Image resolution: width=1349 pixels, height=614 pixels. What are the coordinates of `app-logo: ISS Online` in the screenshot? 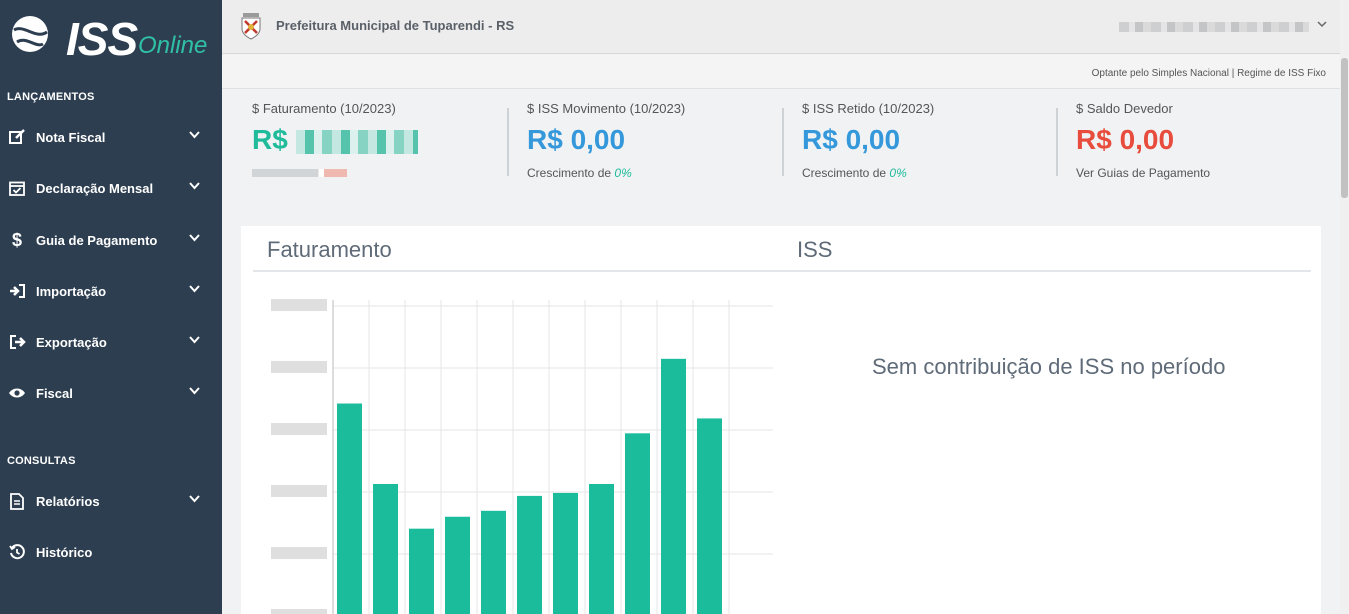 It's located at (112, 38).